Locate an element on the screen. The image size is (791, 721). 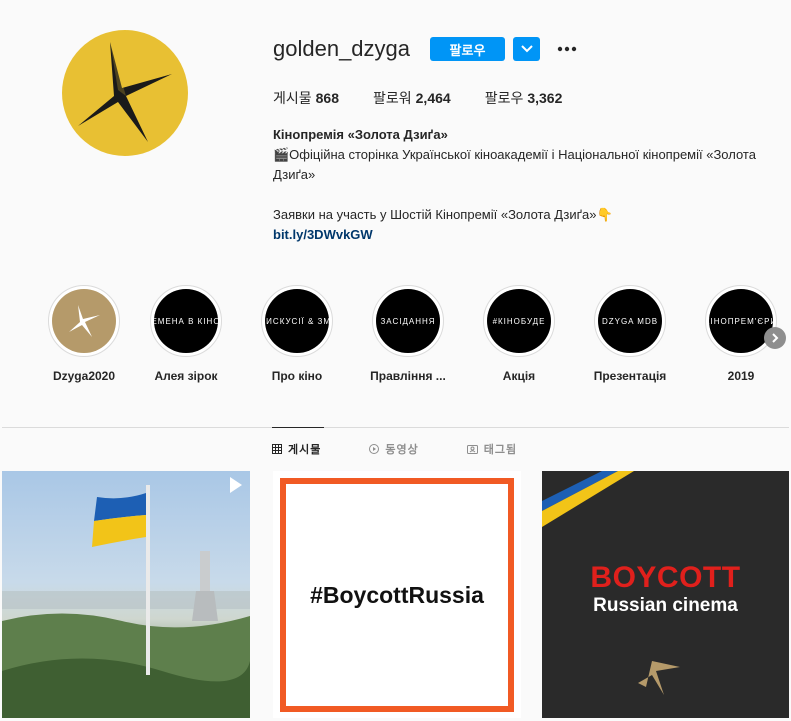
profile-stats: 게시물 868 팔로워 2,464 팔로우 3,362 is located at coordinates (434, 98).